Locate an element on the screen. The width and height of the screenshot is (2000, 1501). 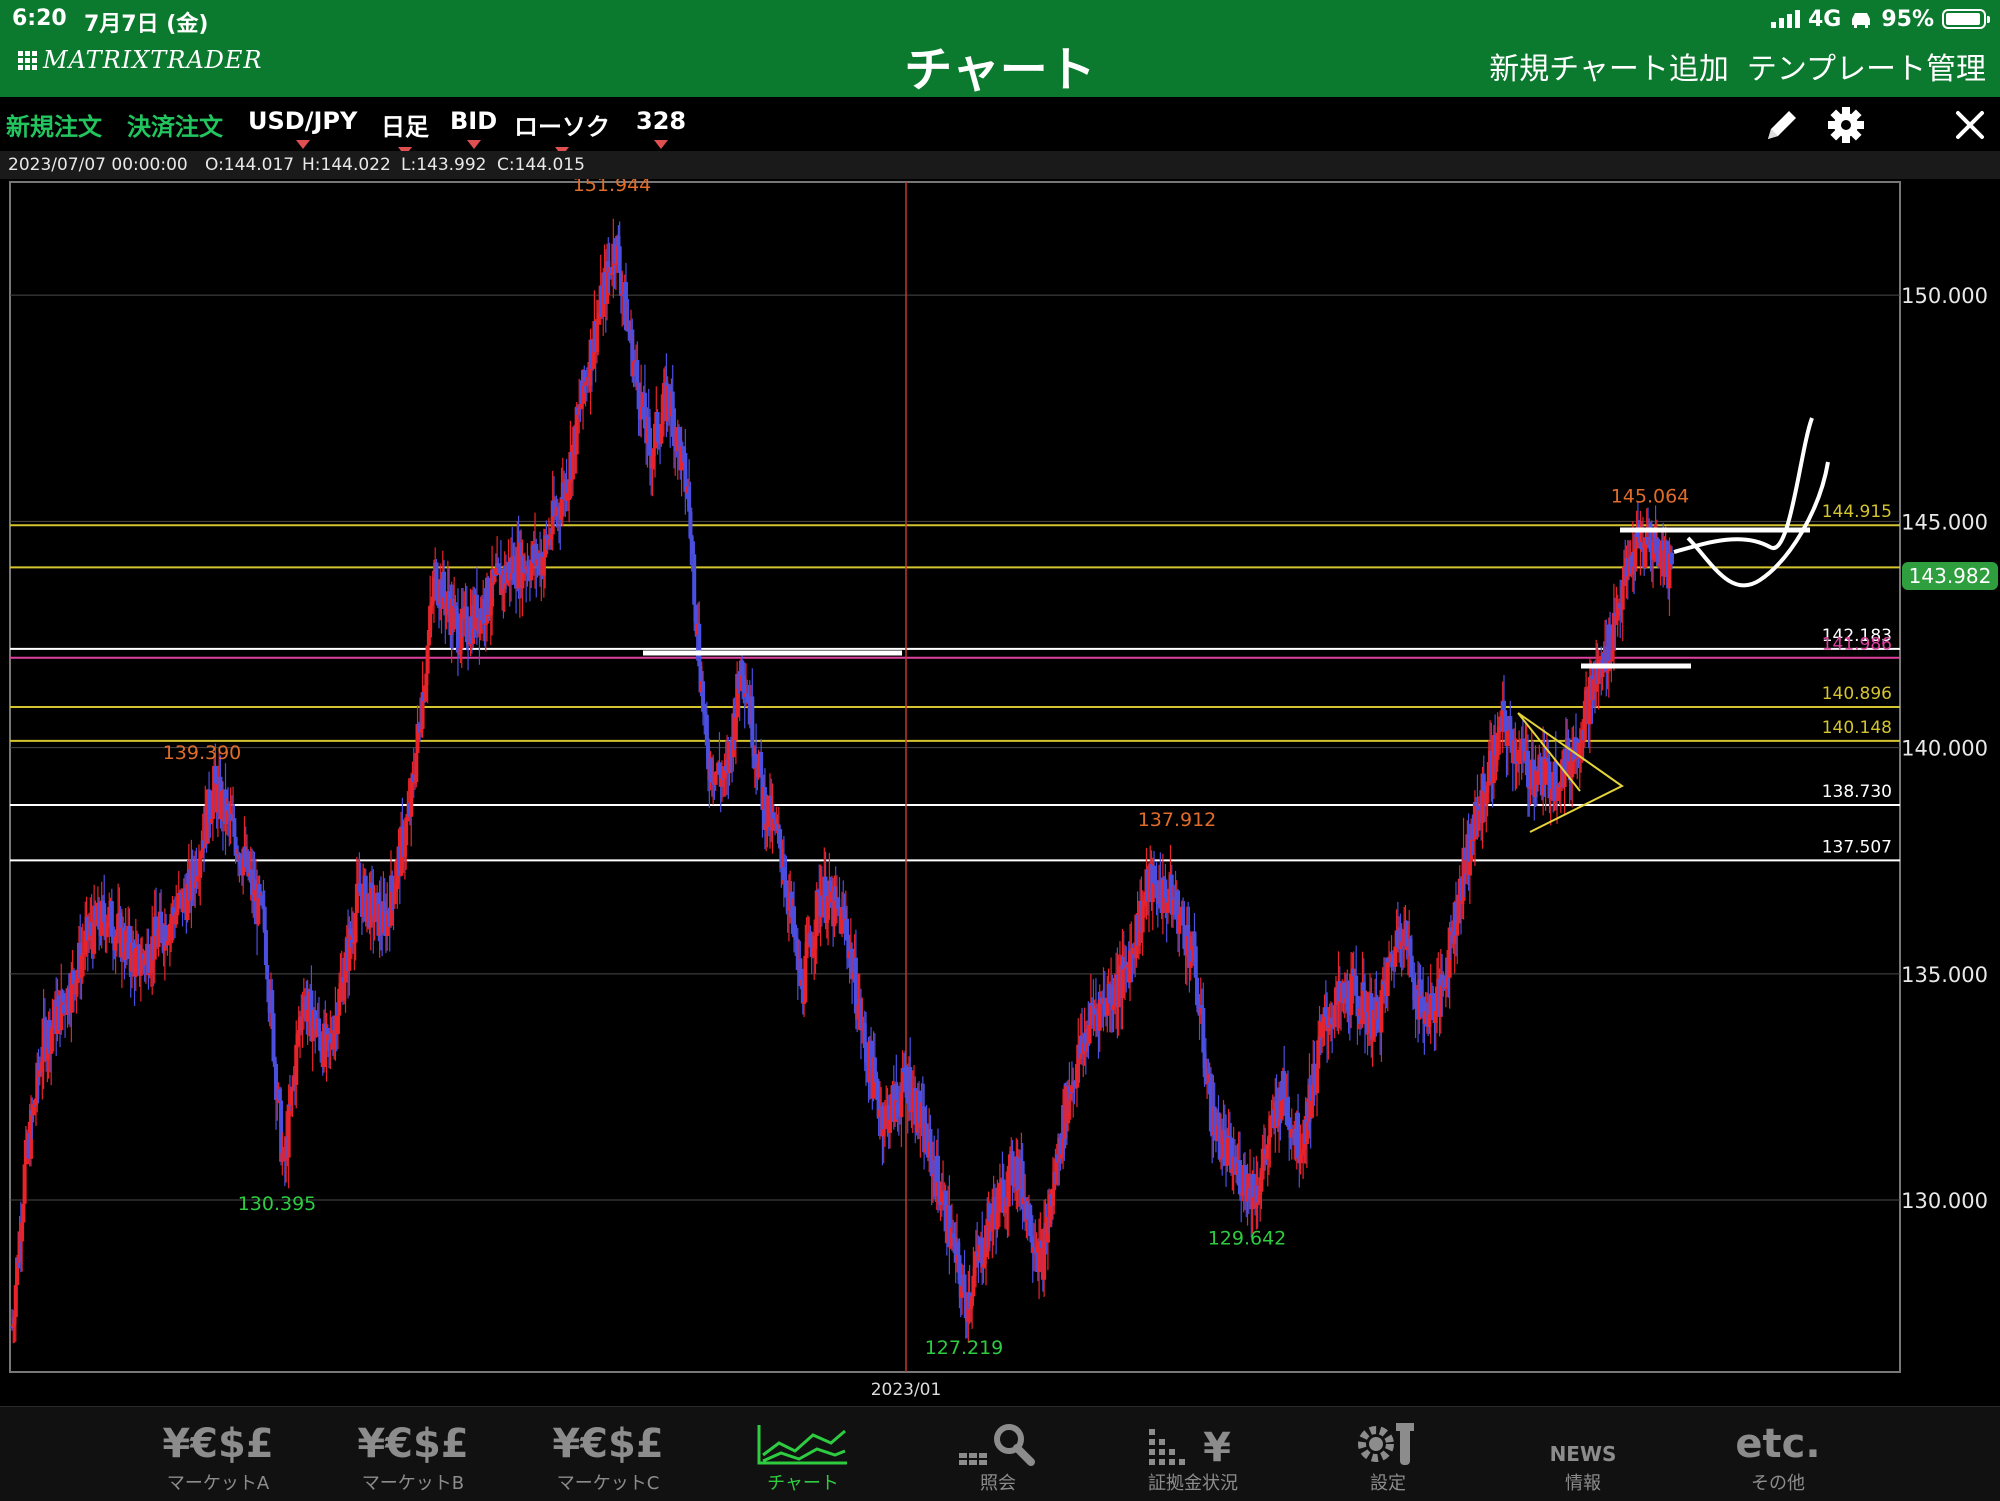
tab-label: その他 is located at coordinates (1778, 1483).